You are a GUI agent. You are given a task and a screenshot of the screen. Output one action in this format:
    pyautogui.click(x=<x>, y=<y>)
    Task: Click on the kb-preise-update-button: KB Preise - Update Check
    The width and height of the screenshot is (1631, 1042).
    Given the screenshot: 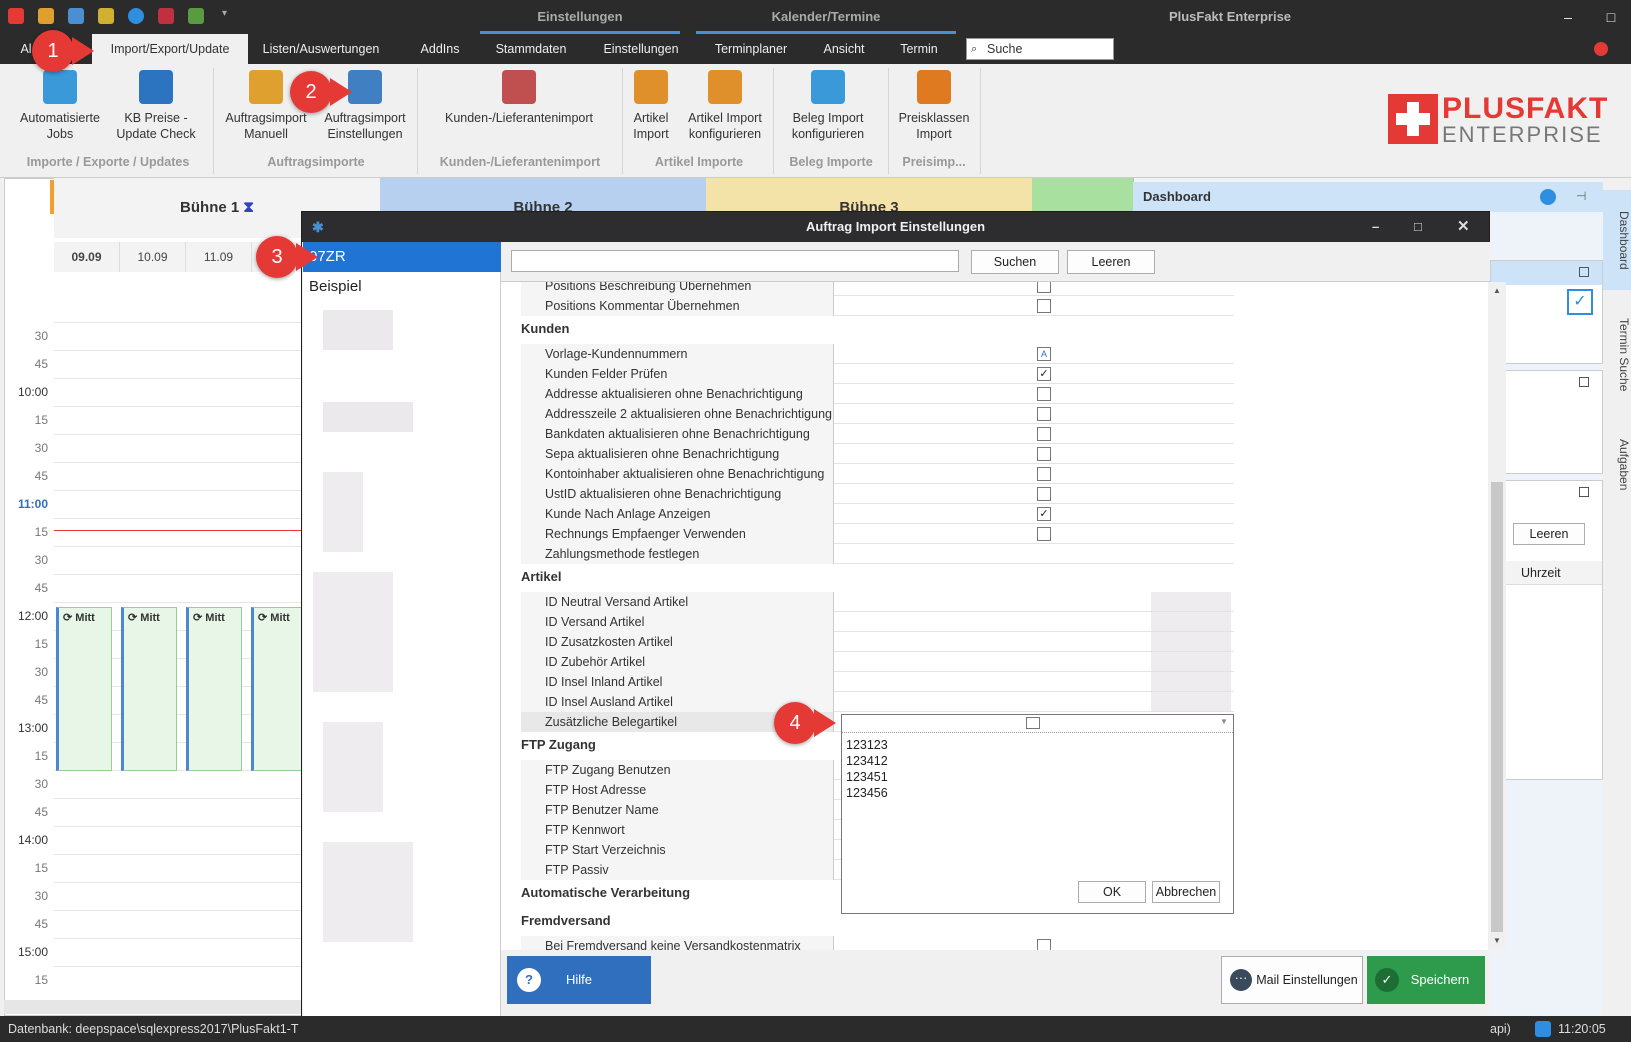 What is the action you would take?
    pyautogui.click(x=156, y=106)
    